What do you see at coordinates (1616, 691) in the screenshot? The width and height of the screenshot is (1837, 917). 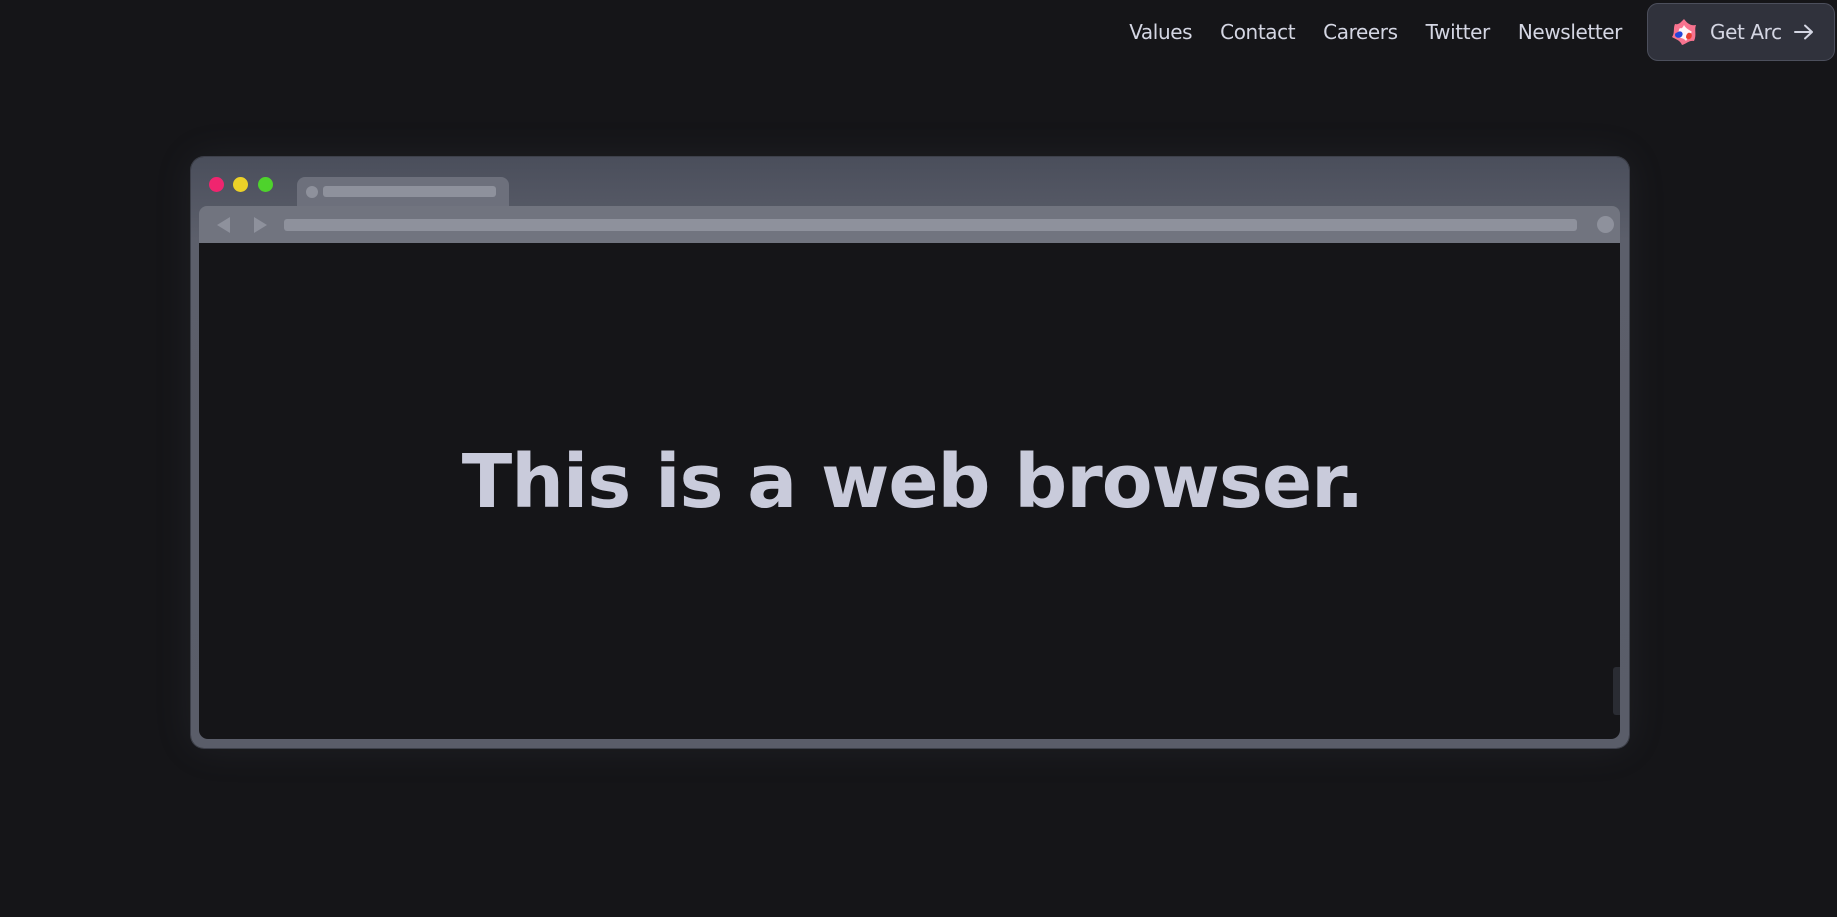 I see `scroll-indicator` at bounding box center [1616, 691].